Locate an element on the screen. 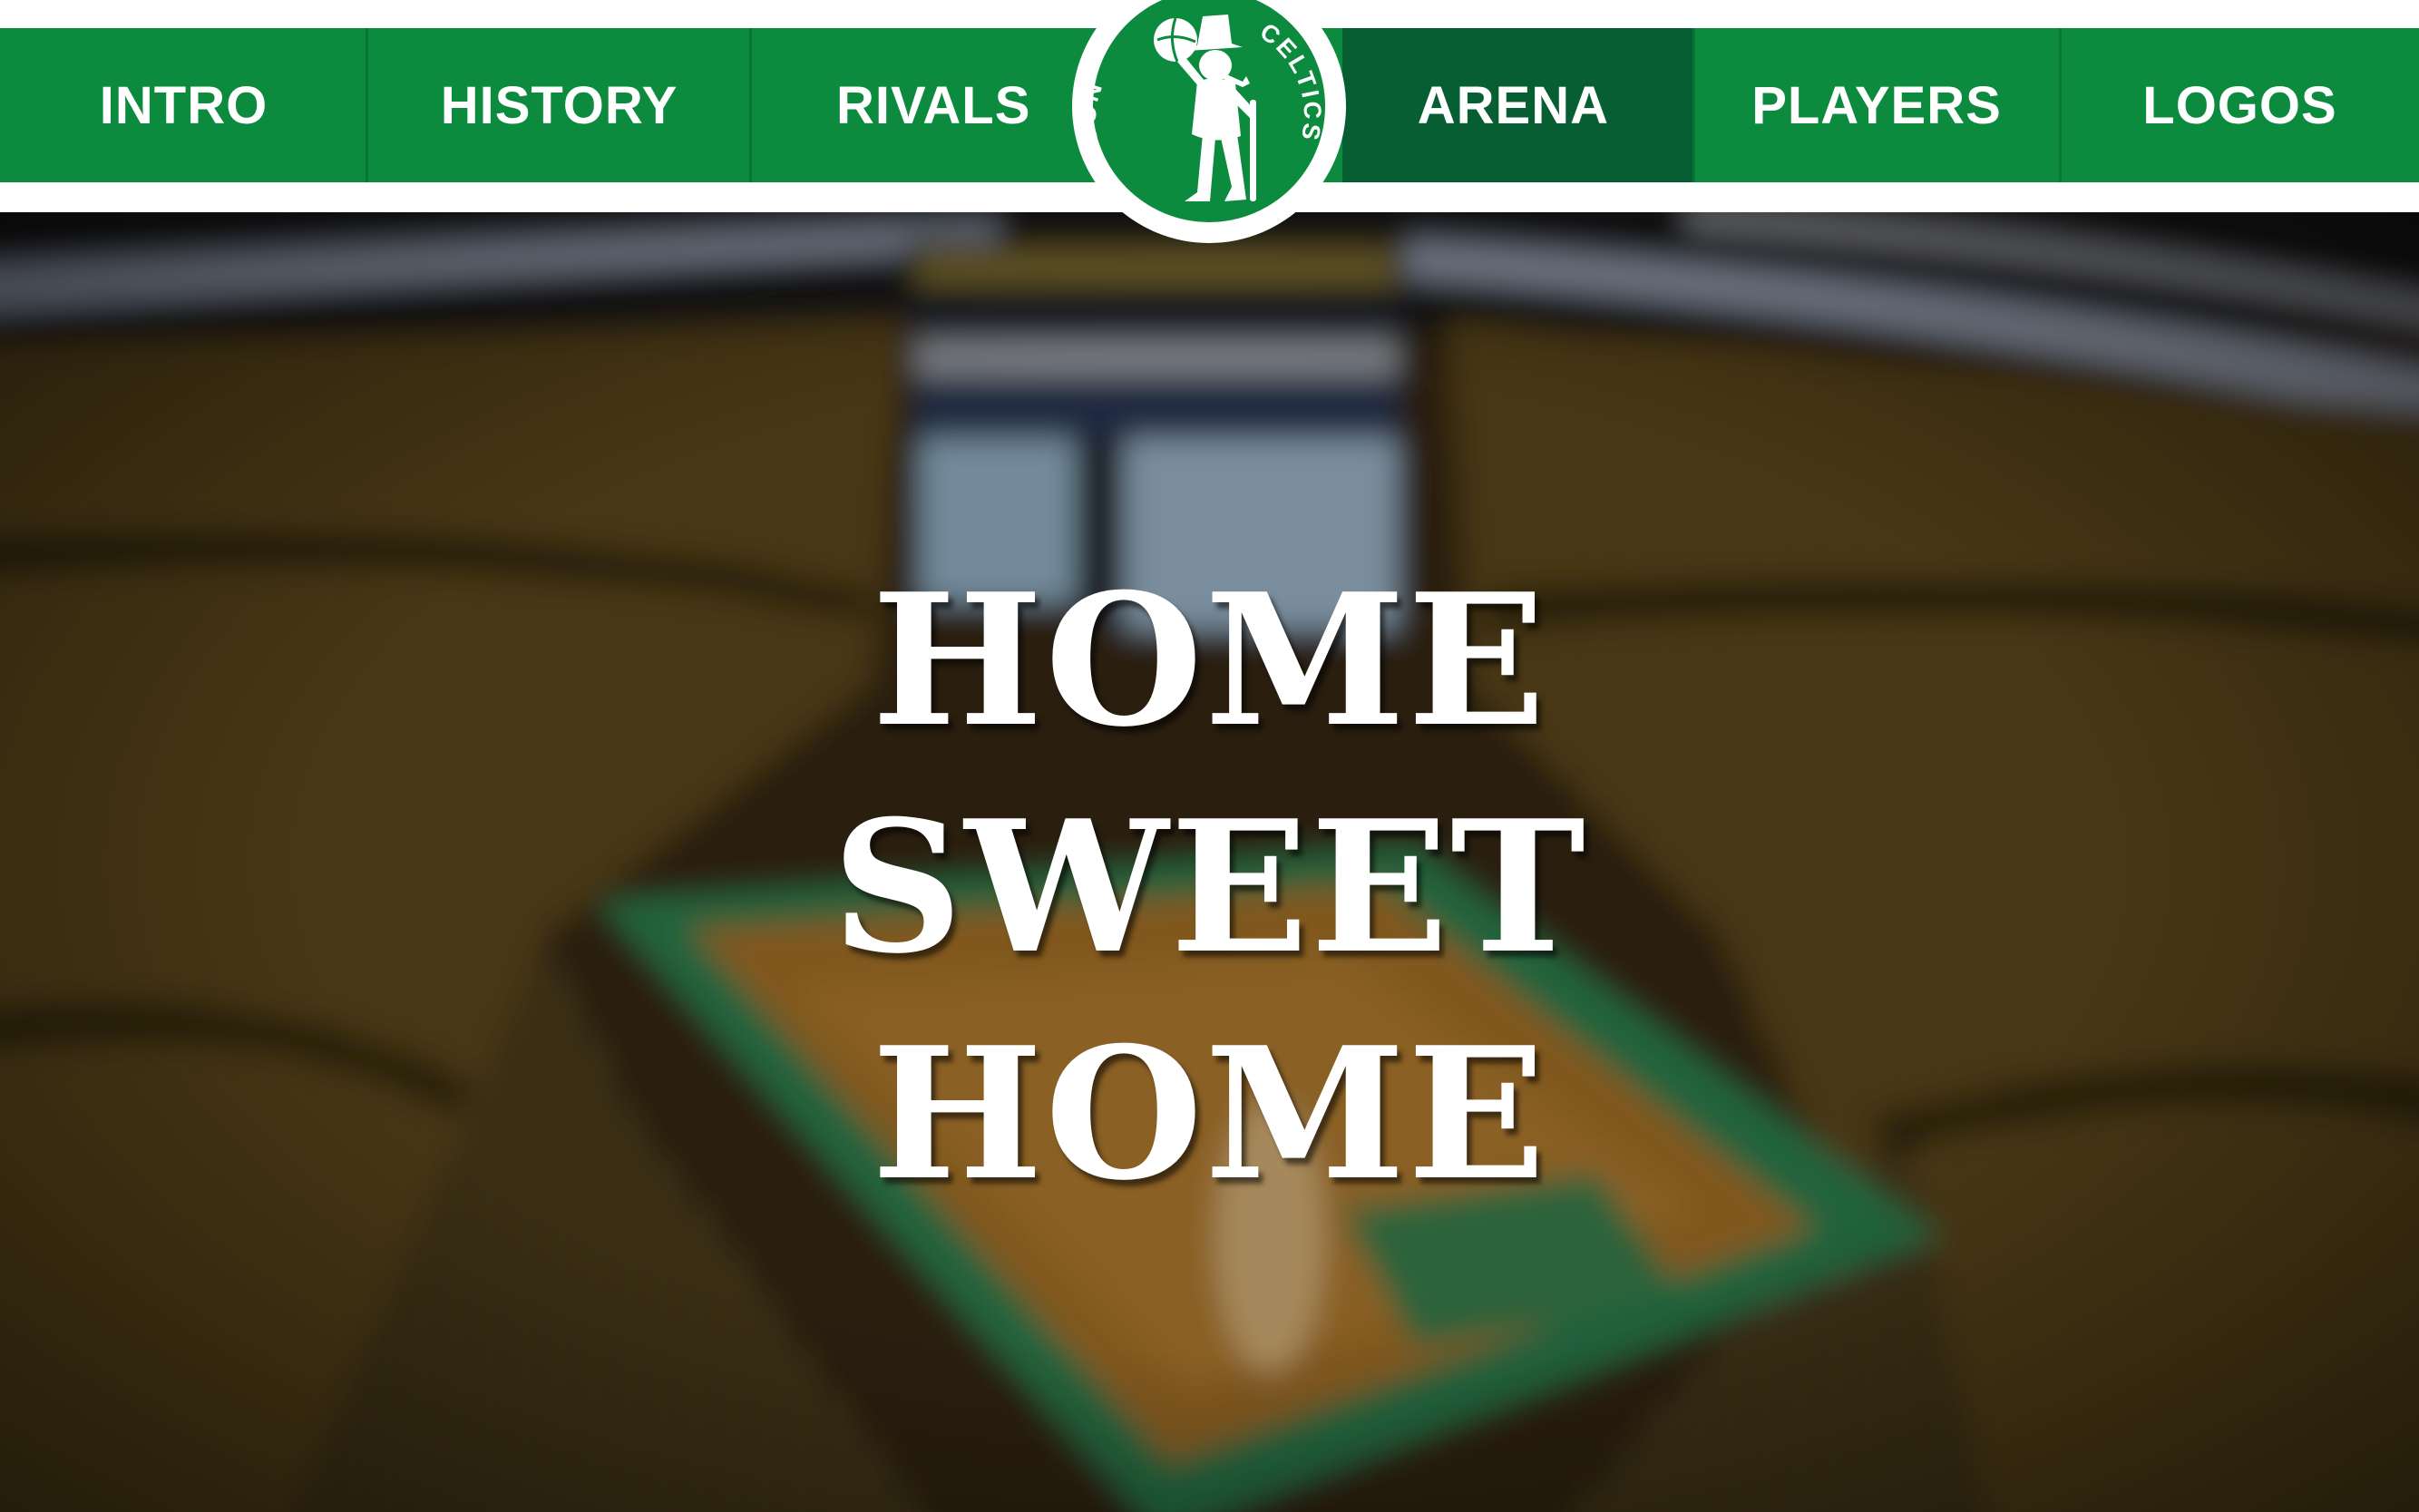  leprechaun-logo-icon: BOSTON CELTICS is located at coordinates (1209, 121).